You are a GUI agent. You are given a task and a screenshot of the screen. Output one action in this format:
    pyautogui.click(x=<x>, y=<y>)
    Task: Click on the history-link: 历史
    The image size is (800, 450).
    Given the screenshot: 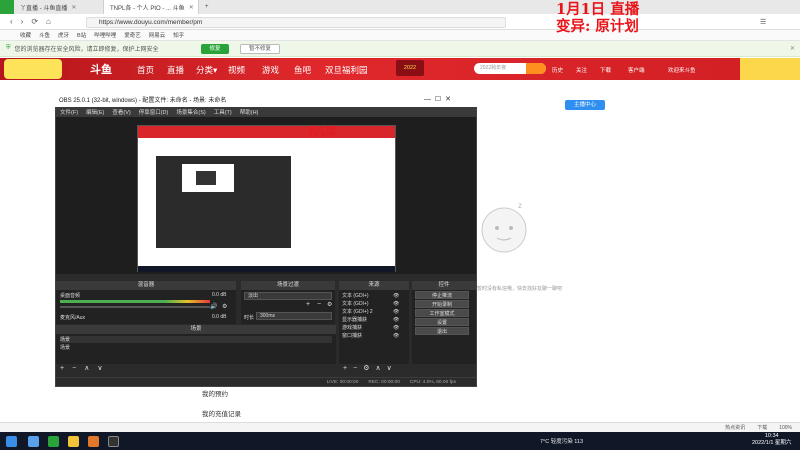 What is the action you would take?
    pyautogui.click(x=557, y=70)
    